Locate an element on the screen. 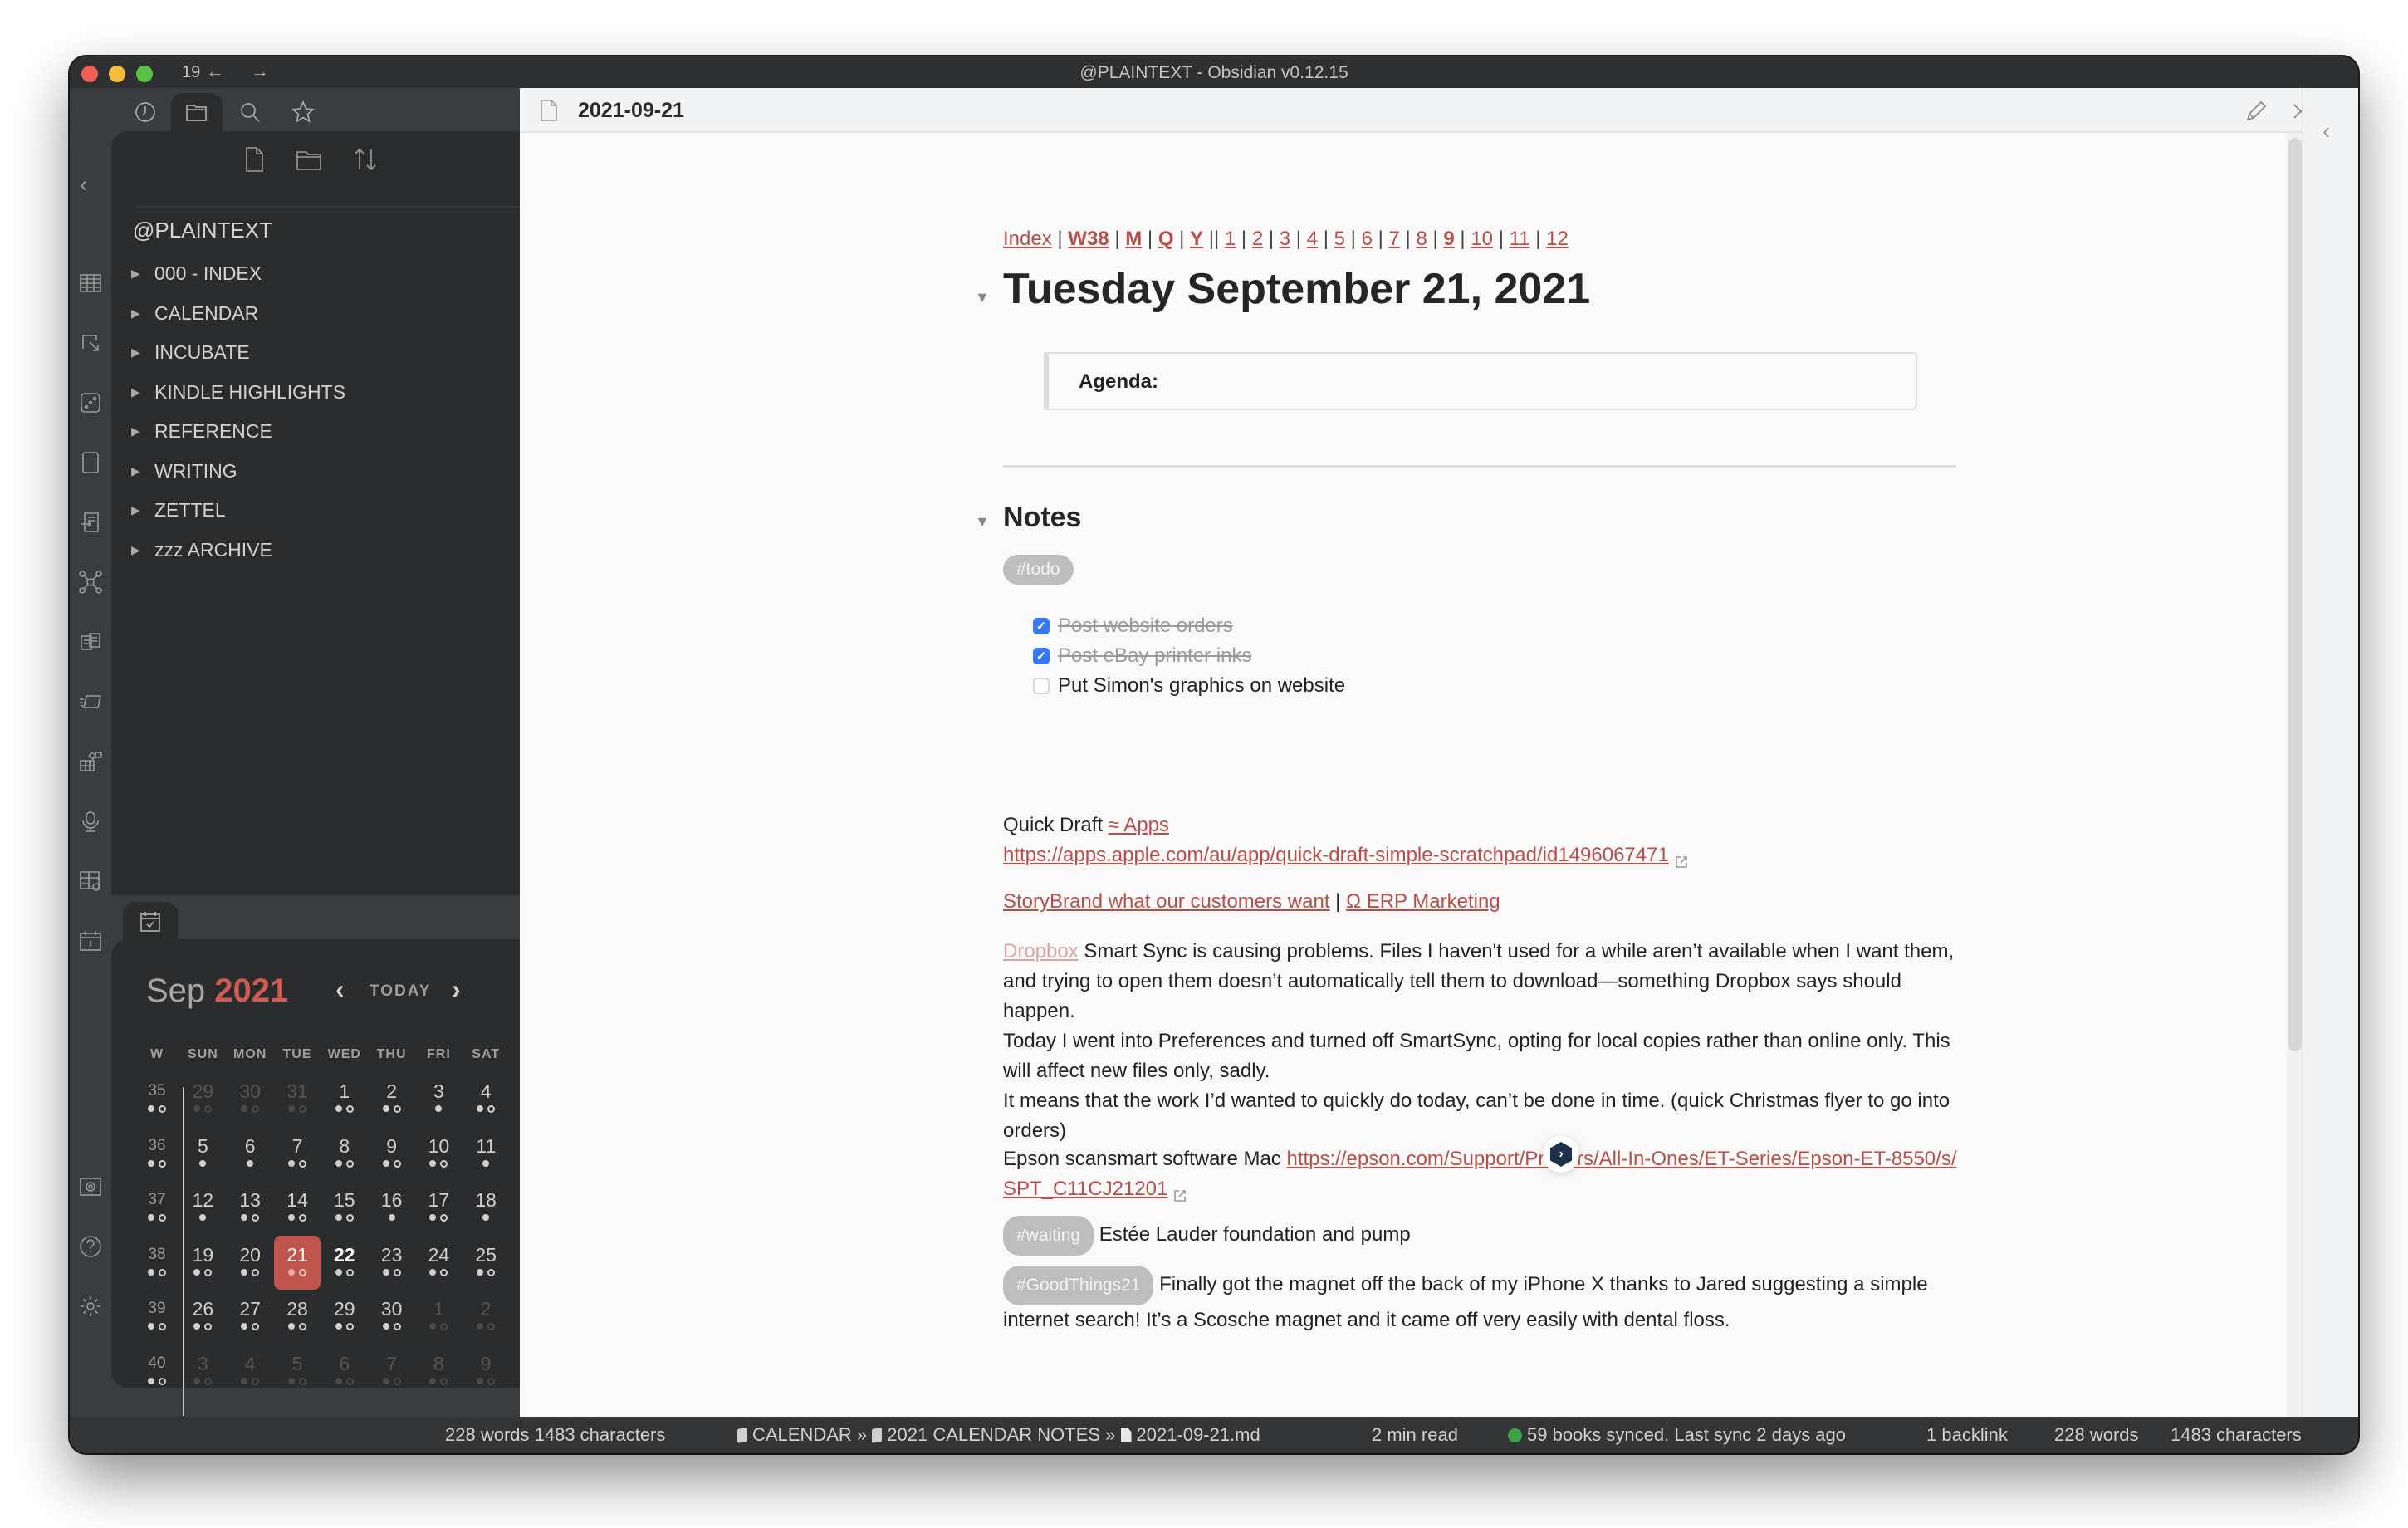  recent-files-icon is located at coordinates (145, 112).